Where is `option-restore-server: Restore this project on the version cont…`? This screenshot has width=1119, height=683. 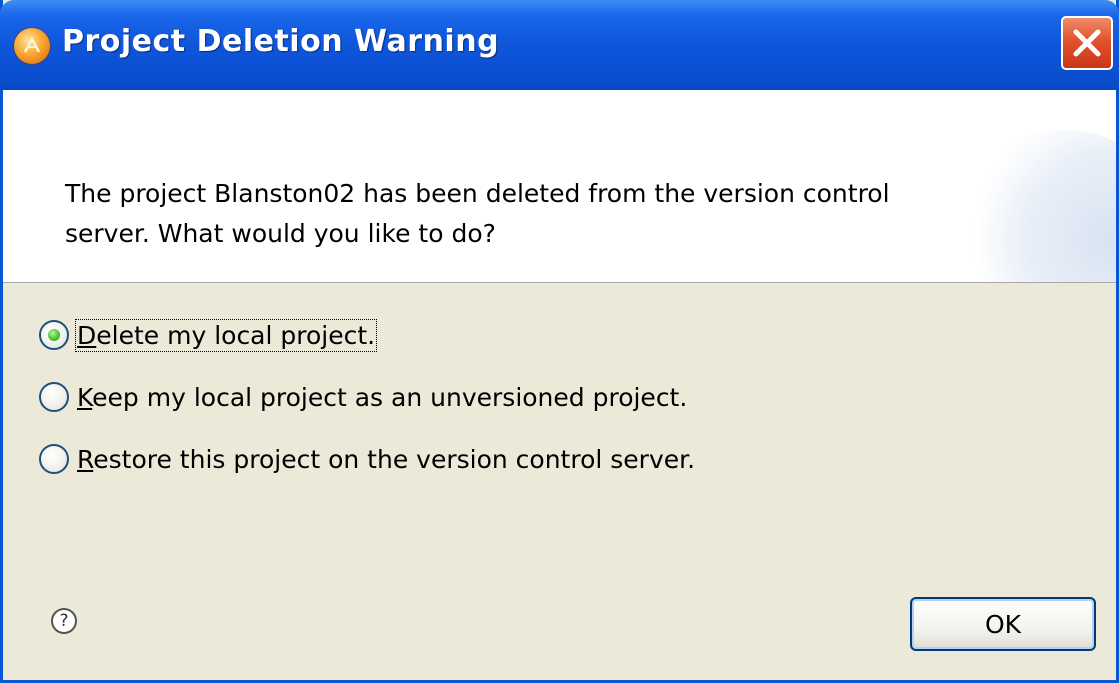
option-restore-server: Restore this project on the version cont… is located at coordinates (367, 459).